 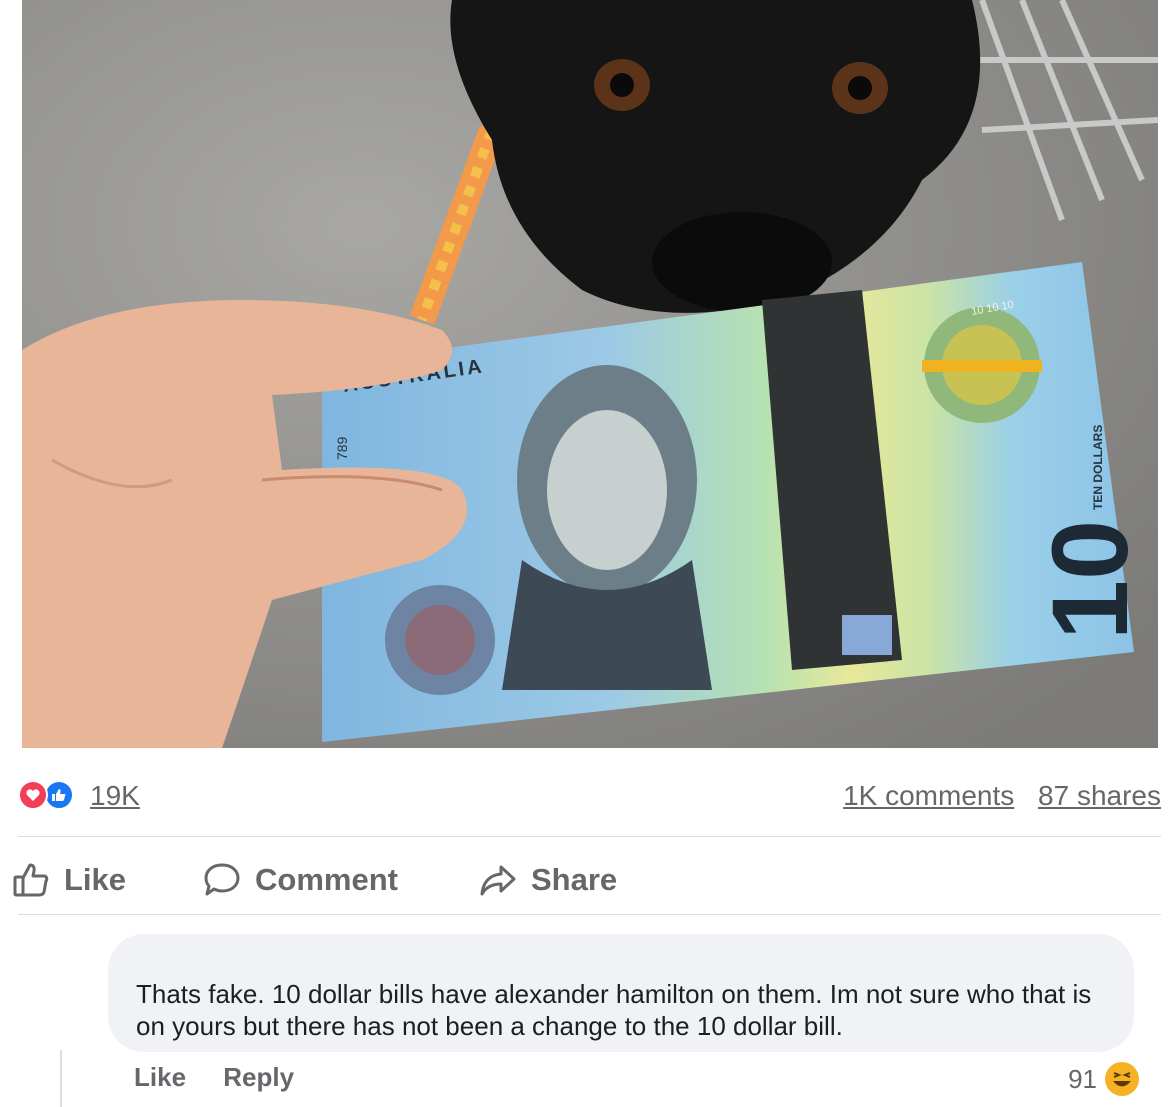 I want to click on comment-actions: Like Reply, so click(x=229, y=1077).